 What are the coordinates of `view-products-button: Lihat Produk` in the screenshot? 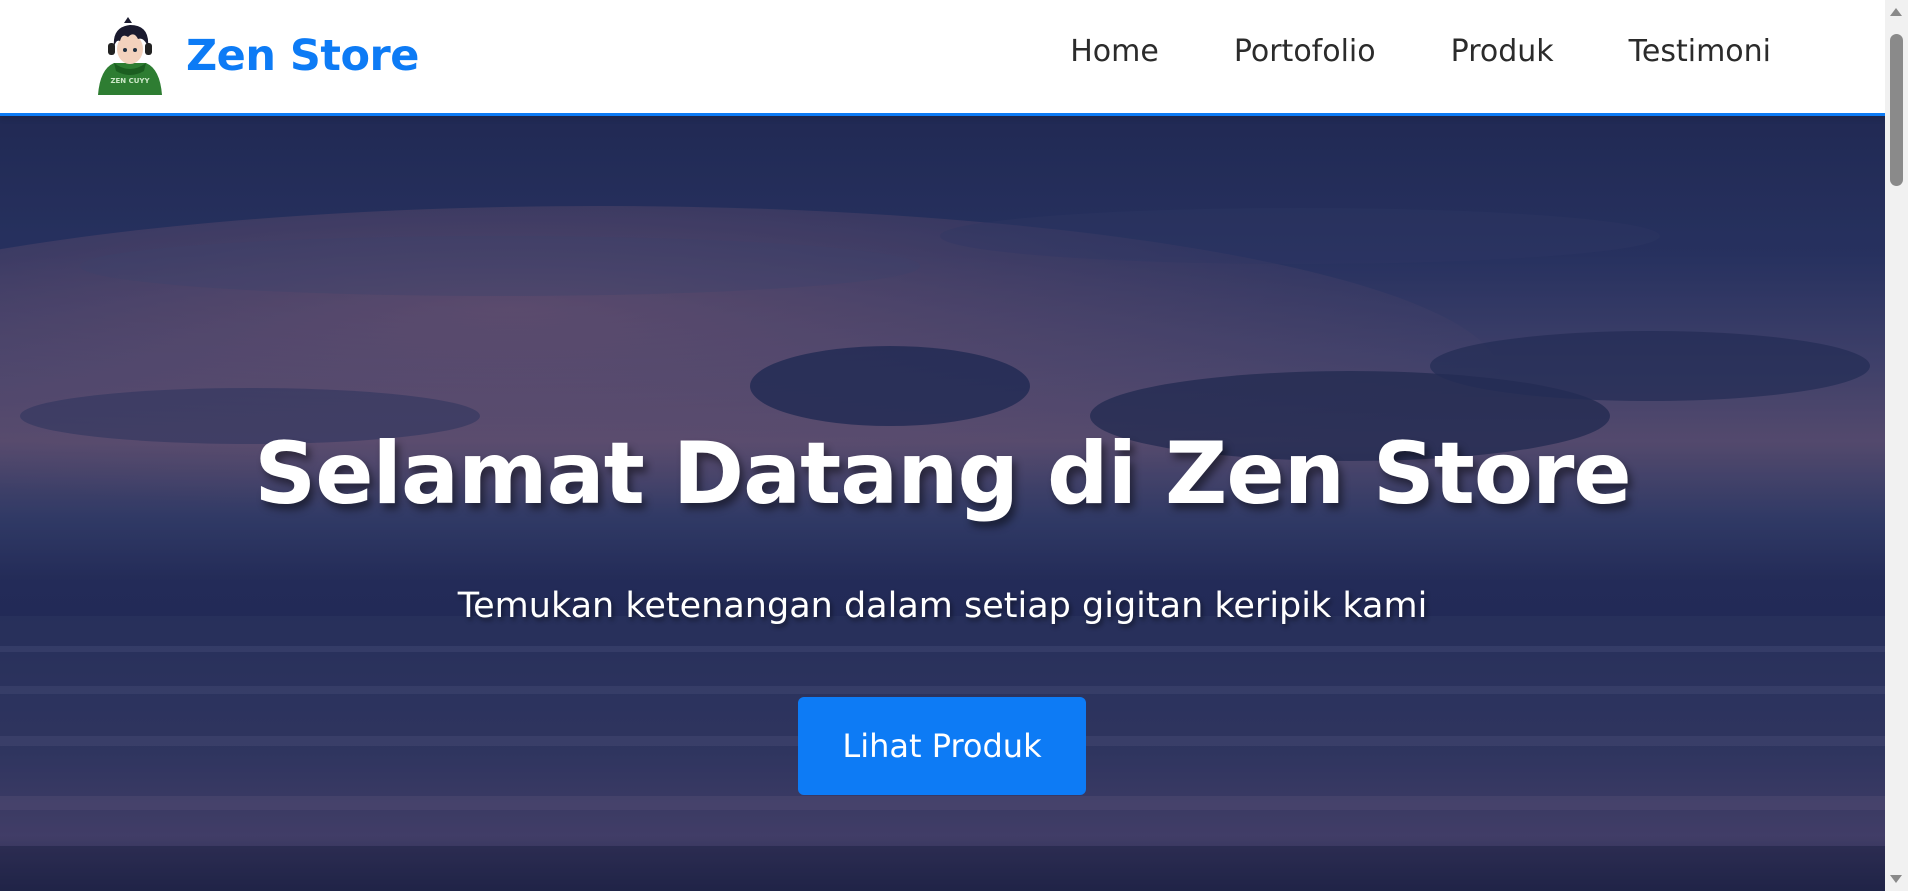 It's located at (942, 746).